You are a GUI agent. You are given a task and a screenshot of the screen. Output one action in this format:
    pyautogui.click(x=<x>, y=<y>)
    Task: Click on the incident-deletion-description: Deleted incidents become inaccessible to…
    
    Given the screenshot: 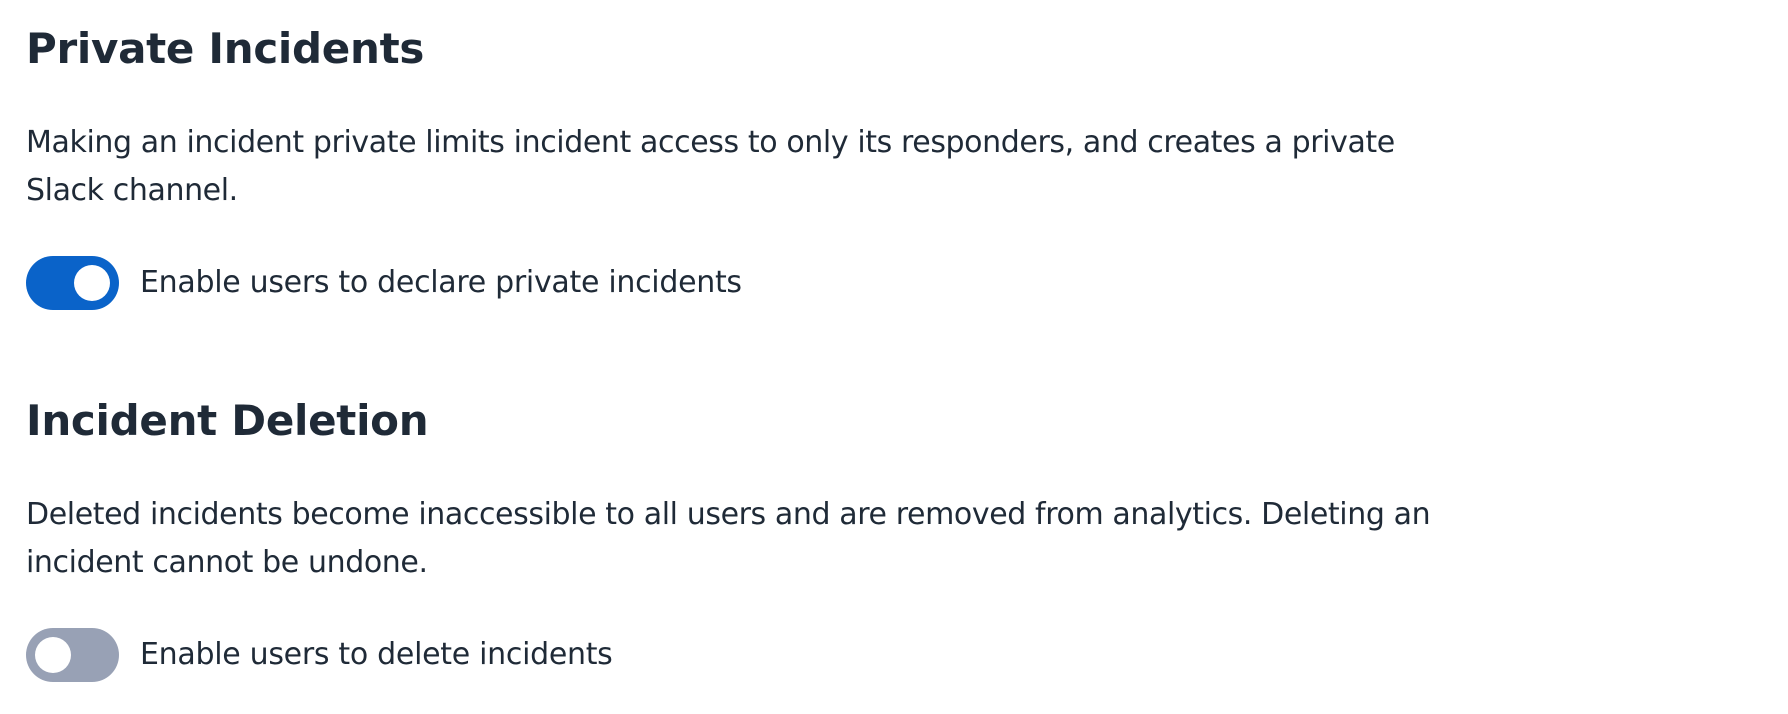 What is the action you would take?
    pyautogui.click(x=728, y=538)
    